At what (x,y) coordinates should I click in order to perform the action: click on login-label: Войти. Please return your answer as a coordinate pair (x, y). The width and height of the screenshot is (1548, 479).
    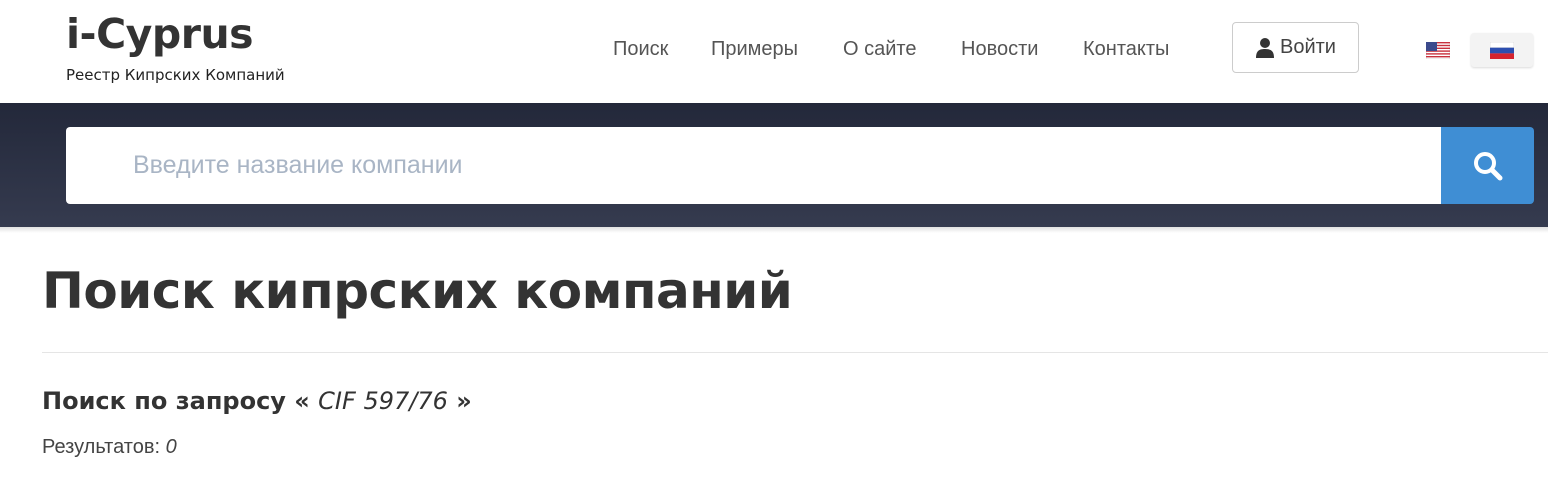
    Looking at the image, I should click on (1308, 47).